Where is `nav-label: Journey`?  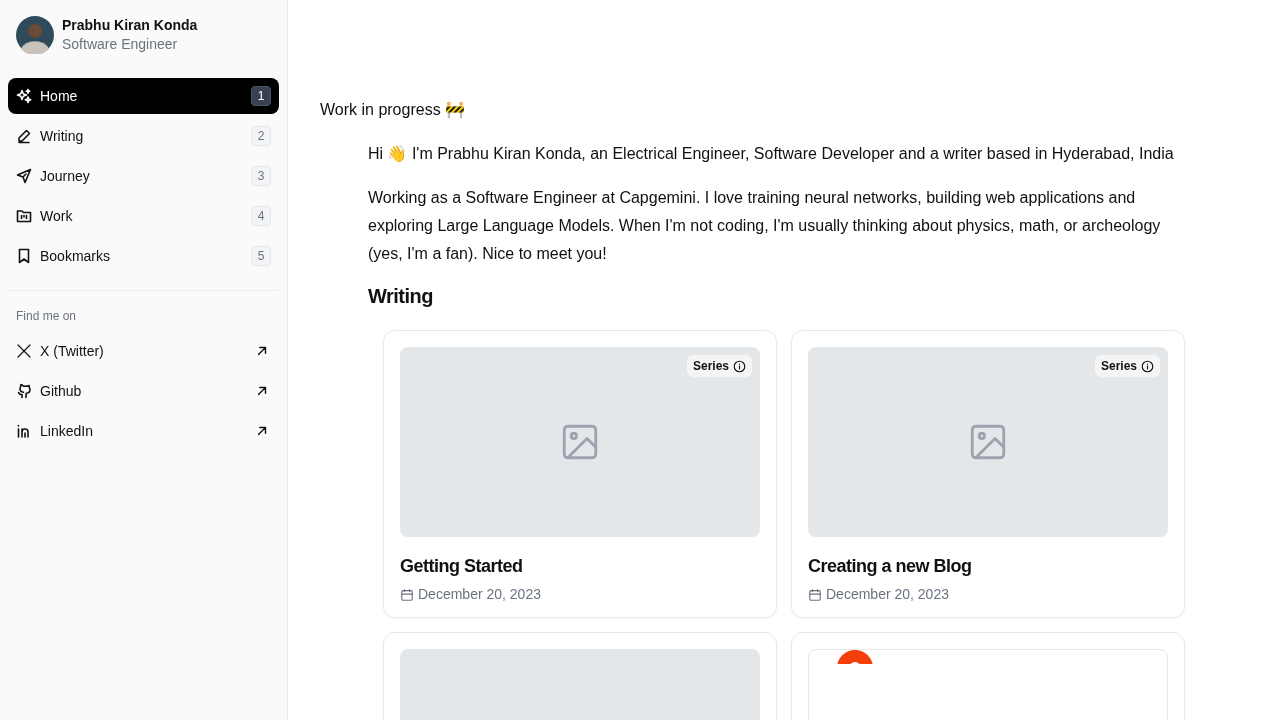
nav-label: Journey is located at coordinates (65, 176).